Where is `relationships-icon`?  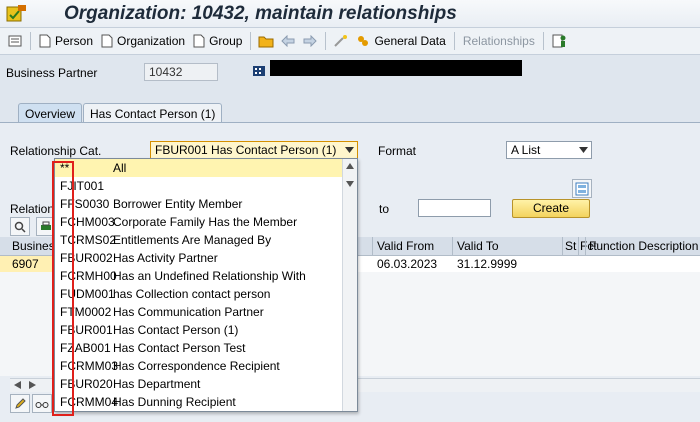 relationships-icon is located at coordinates (559, 41).